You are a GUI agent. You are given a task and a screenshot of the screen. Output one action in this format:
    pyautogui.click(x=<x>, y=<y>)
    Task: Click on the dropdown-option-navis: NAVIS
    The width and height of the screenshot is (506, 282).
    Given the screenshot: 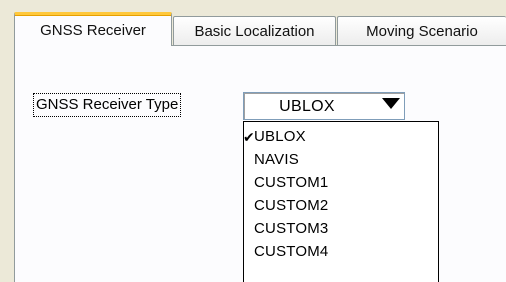 What is the action you would take?
    pyautogui.click(x=341, y=159)
    